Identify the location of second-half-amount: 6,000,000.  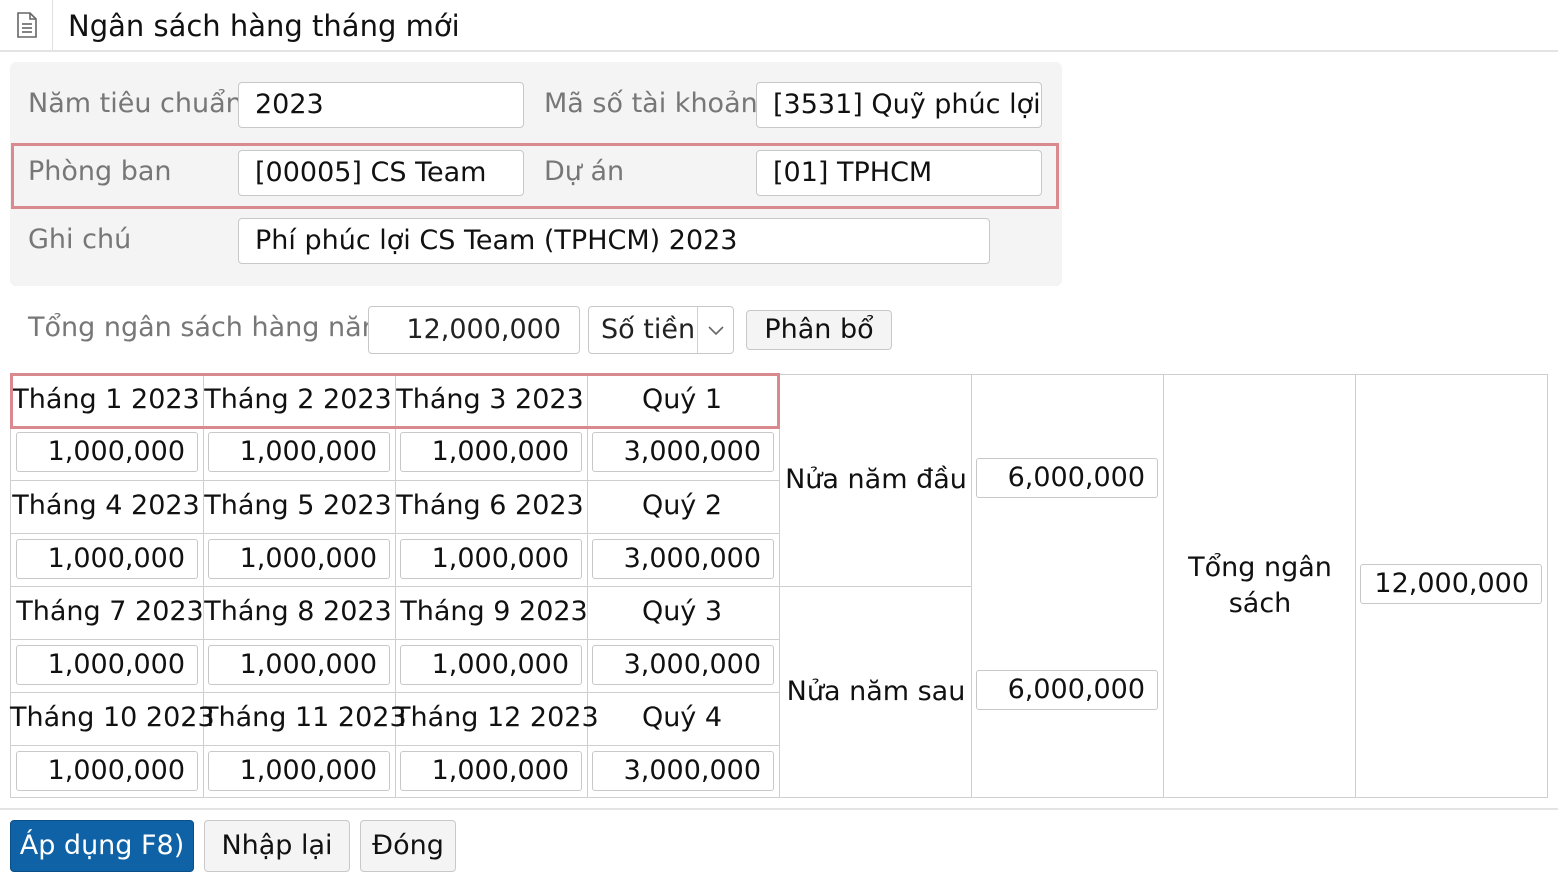
(1067, 690).